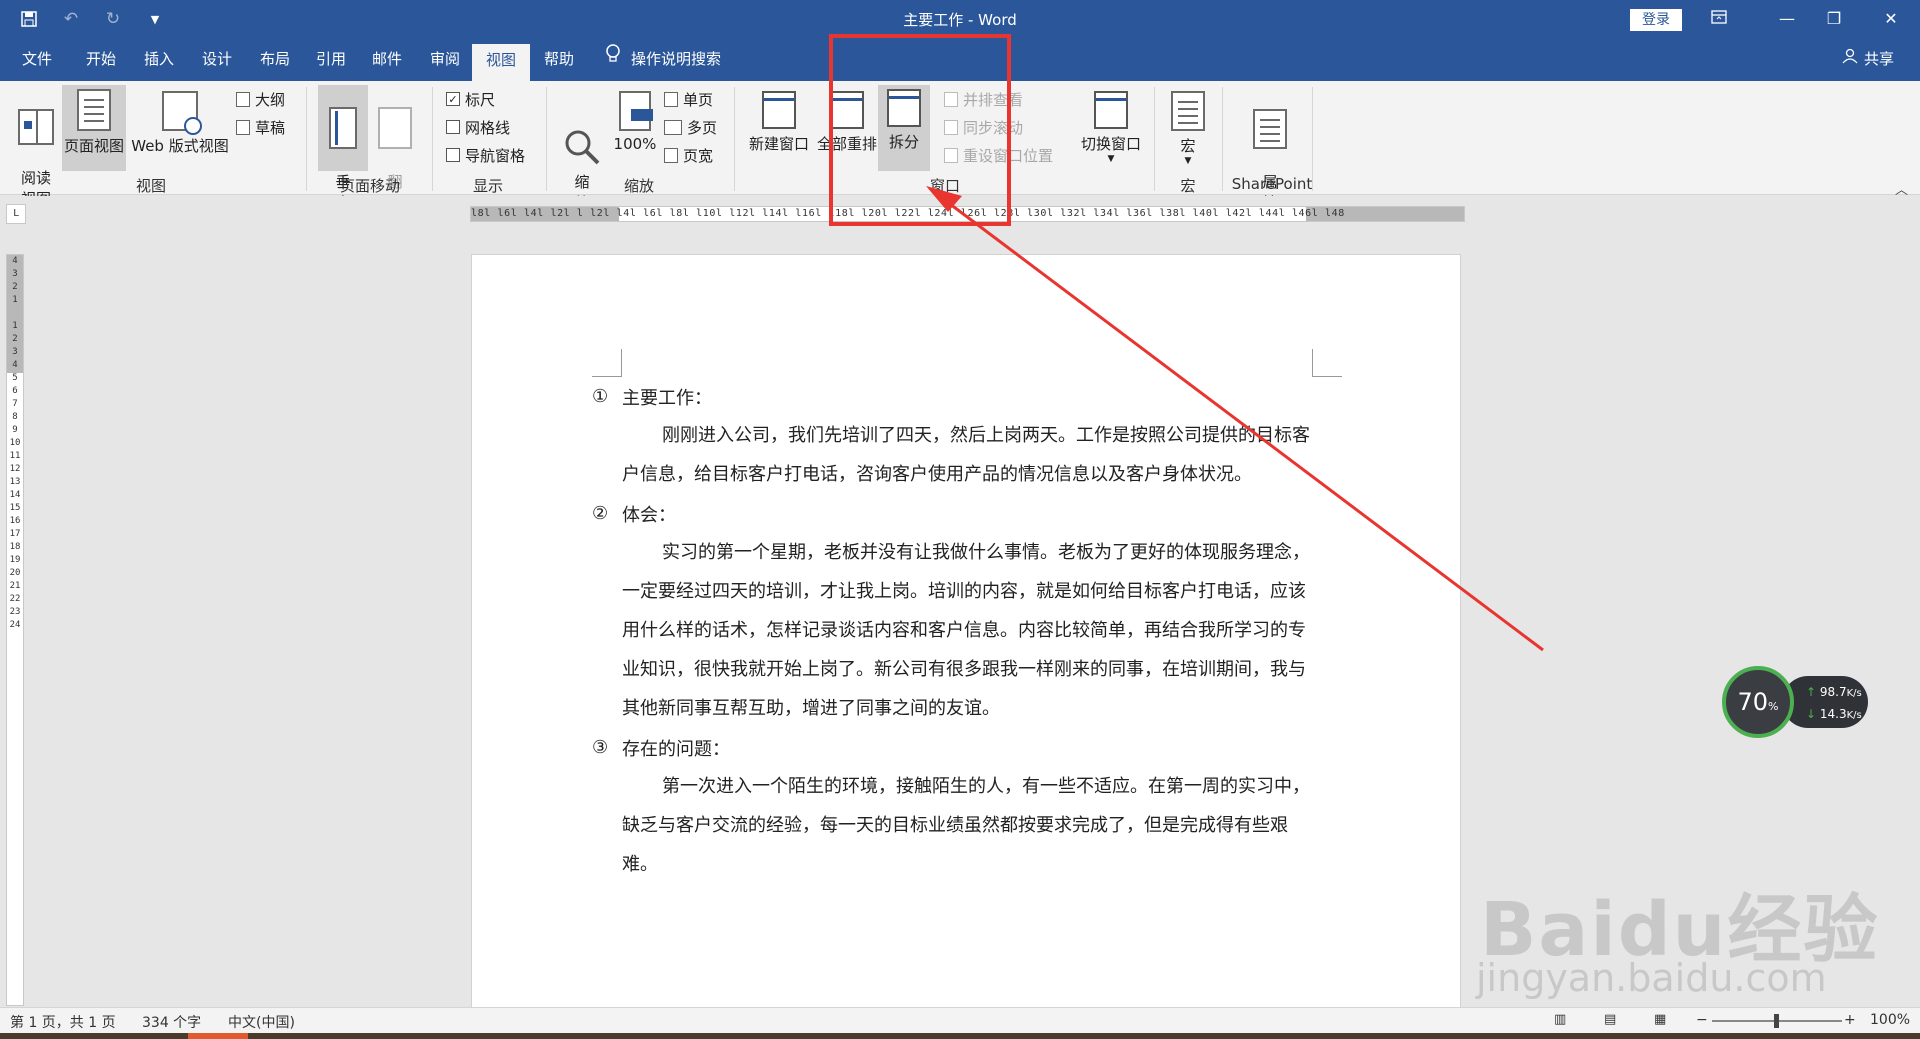  What do you see at coordinates (1890, 1020) in the screenshot?
I see `zoom-level: 100%` at bounding box center [1890, 1020].